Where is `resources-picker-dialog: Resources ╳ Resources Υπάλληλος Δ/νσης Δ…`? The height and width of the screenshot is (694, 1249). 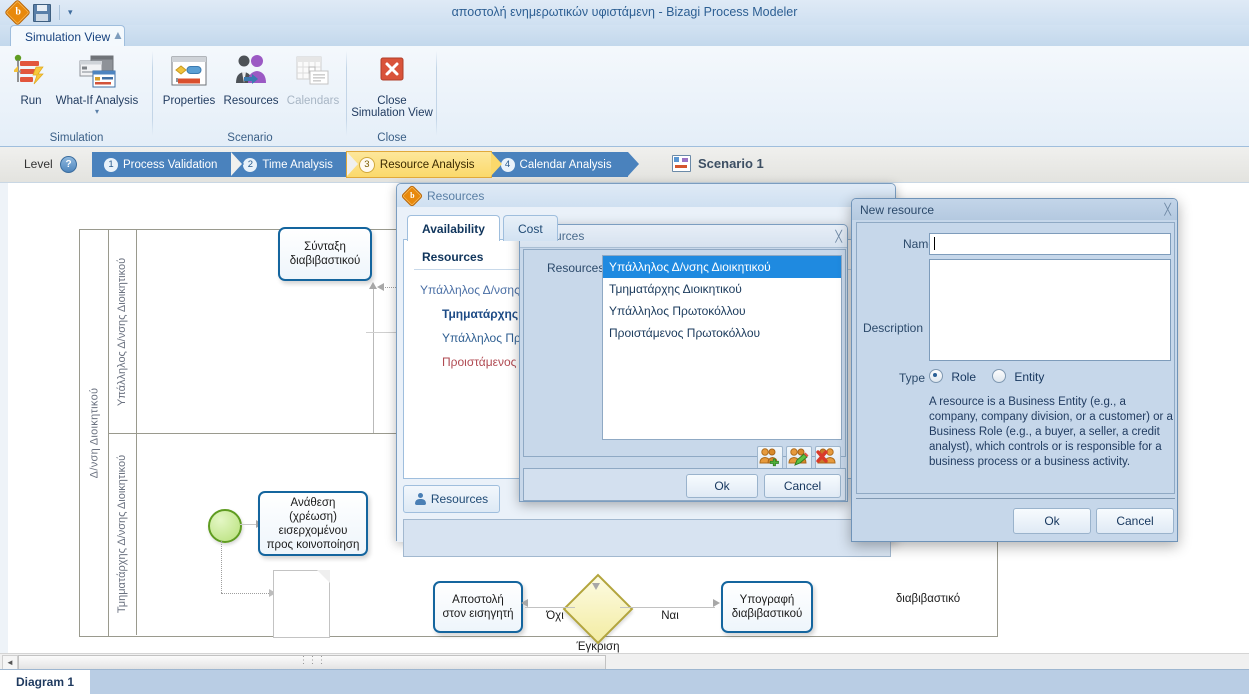 resources-picker-dialog: Resources ╳ Resources Υπάλληλος Δ/νσης Δ… is located at coordinates (683, 363).